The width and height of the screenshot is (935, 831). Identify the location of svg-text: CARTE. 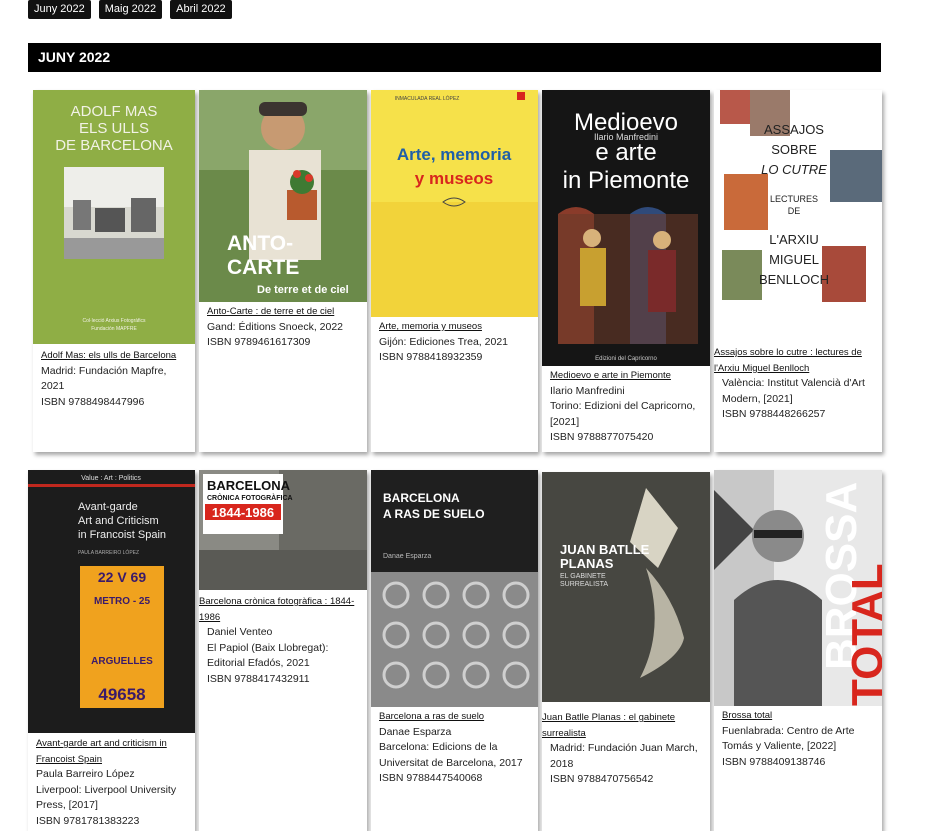
(263, 267).